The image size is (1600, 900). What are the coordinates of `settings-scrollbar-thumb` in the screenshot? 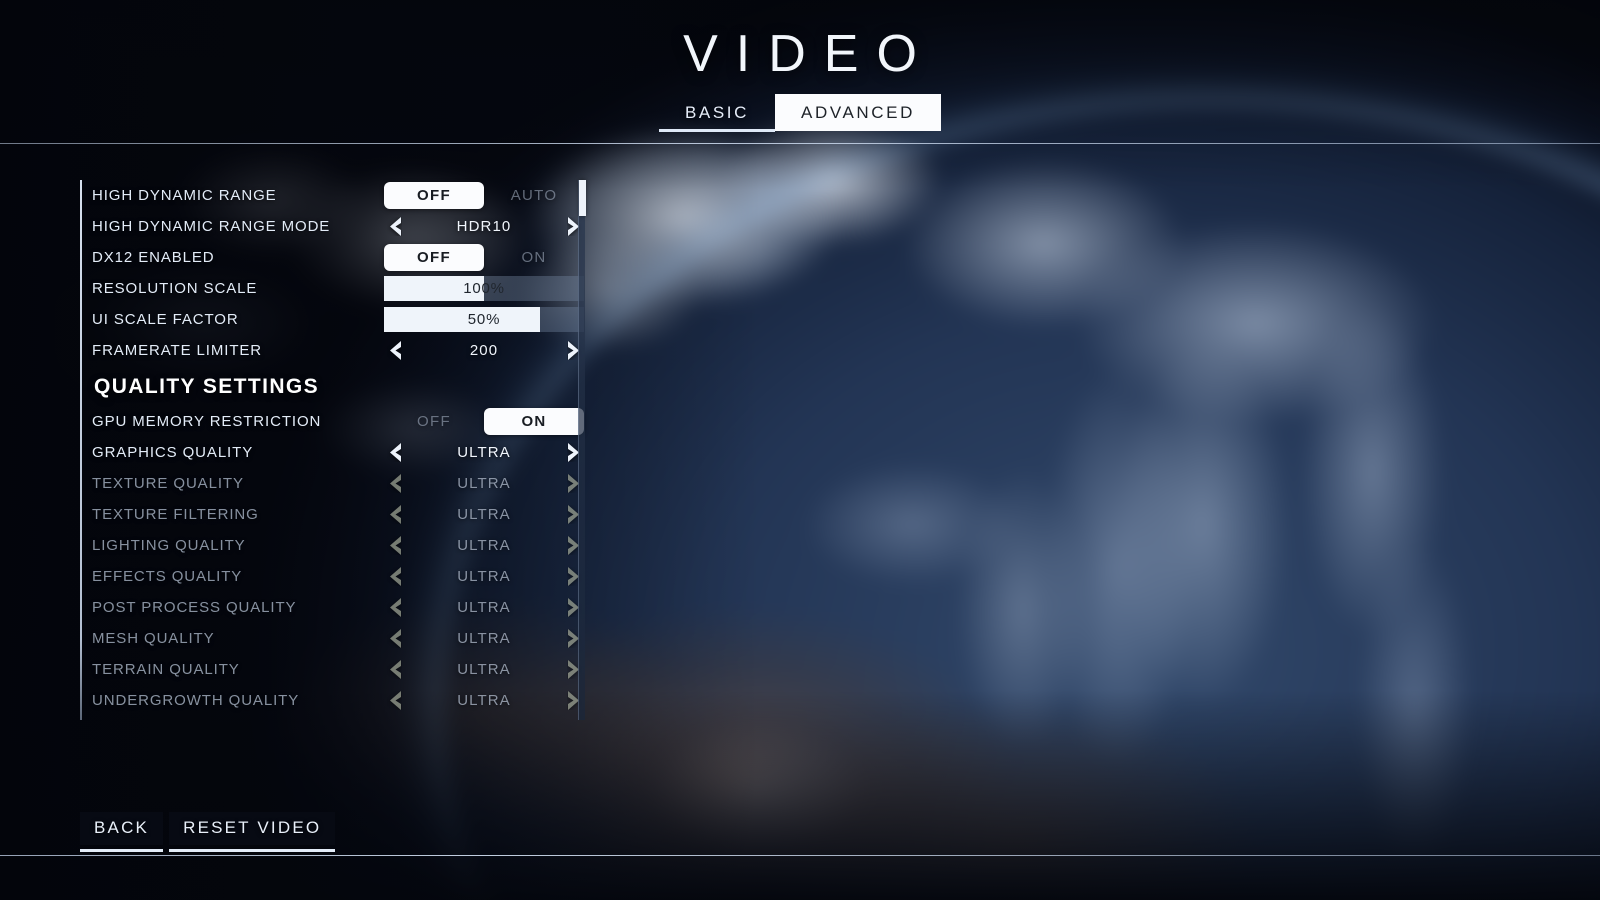 It's located at (582, 198).